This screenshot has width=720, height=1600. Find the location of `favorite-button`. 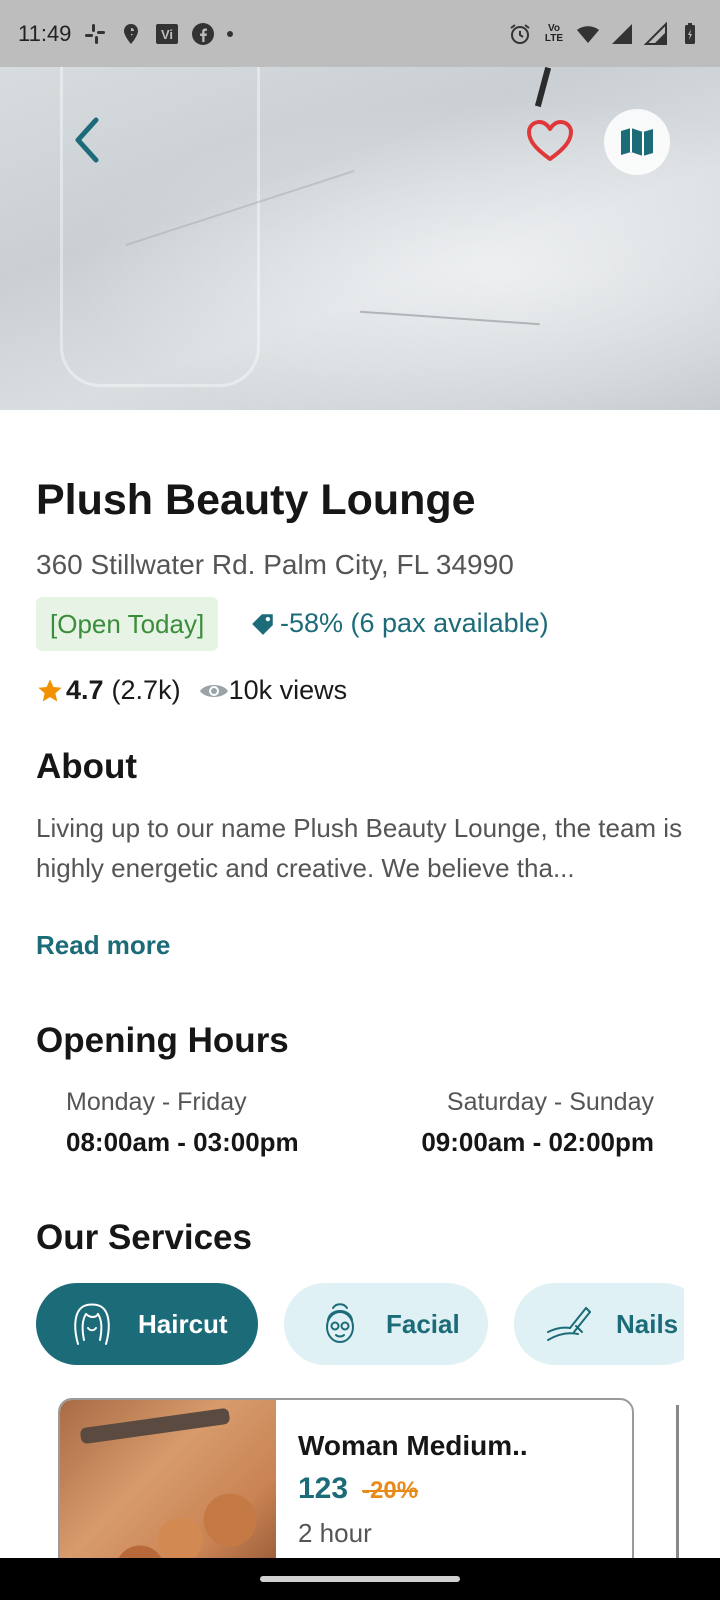

favorite-button is located at coordinates (550, 141).